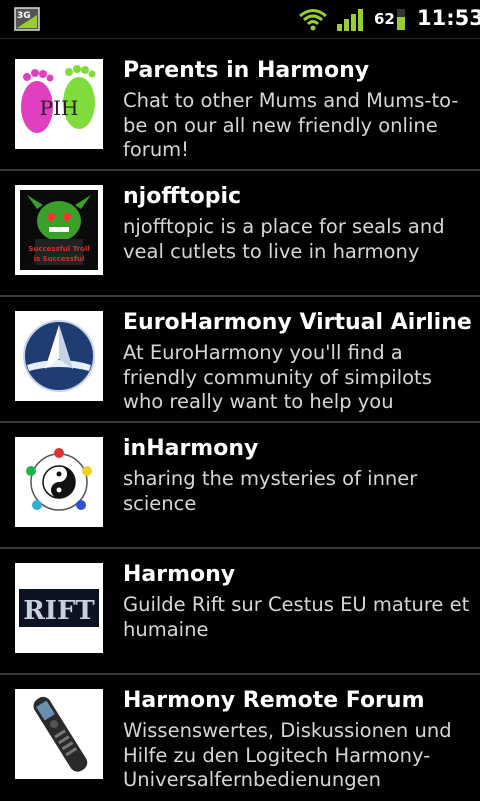  Describe the element at coordinates (59, 356) in the screenshot. I see `airline-globe-icon` at that location.